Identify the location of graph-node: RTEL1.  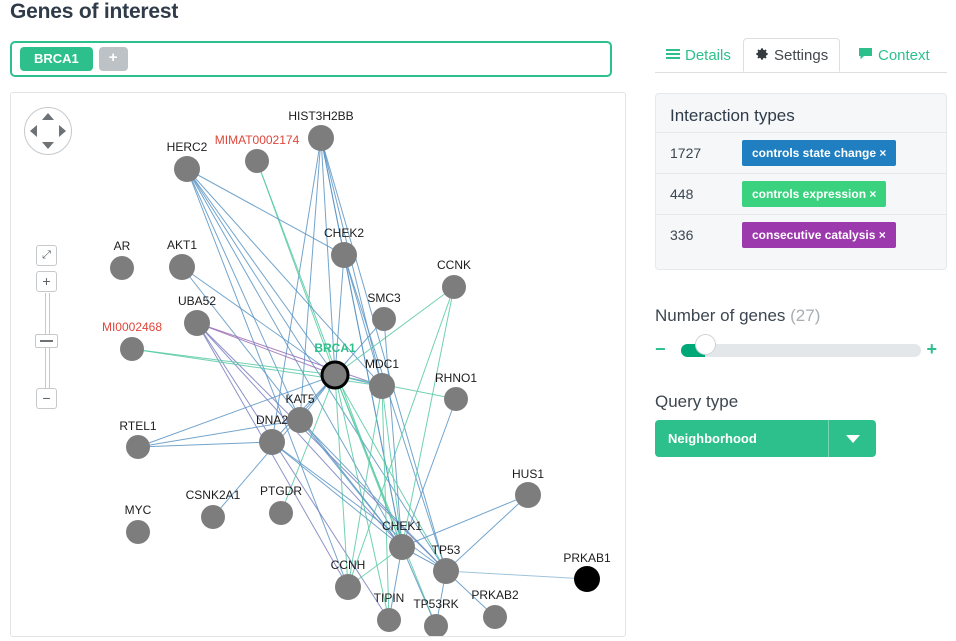
(138, 439).